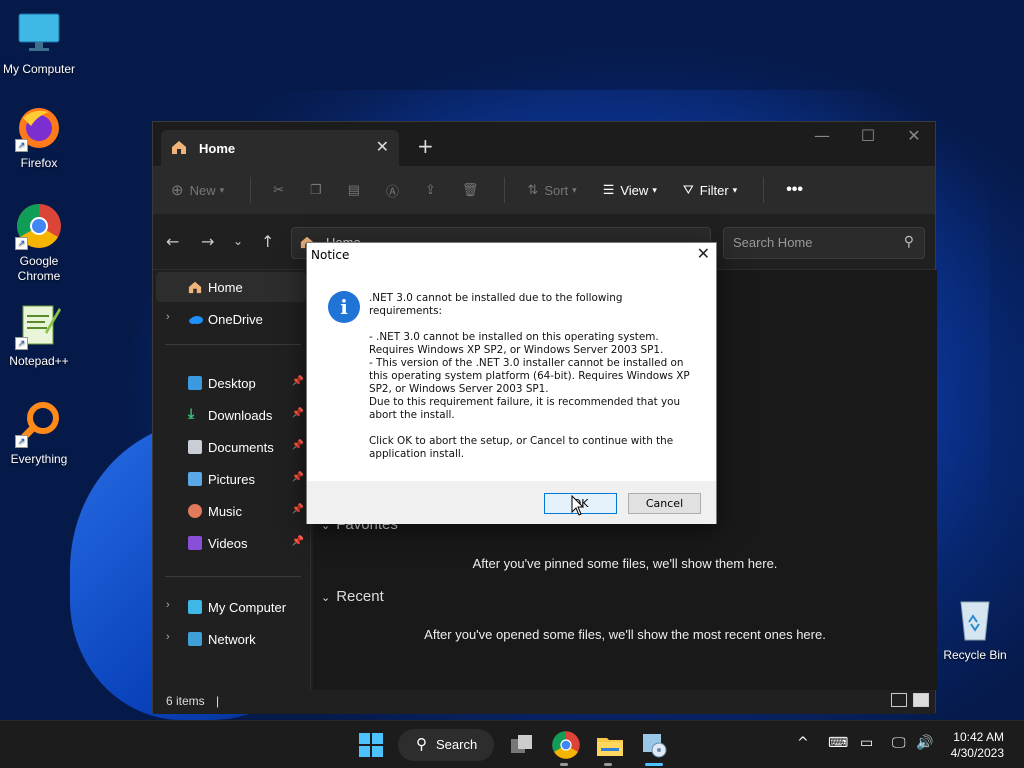 The image size is (1024, 768). Describe the element at coordinates (231, 383) in the screenshot. I see `sidebar-item-desktop: Desktop 📌` at that location.